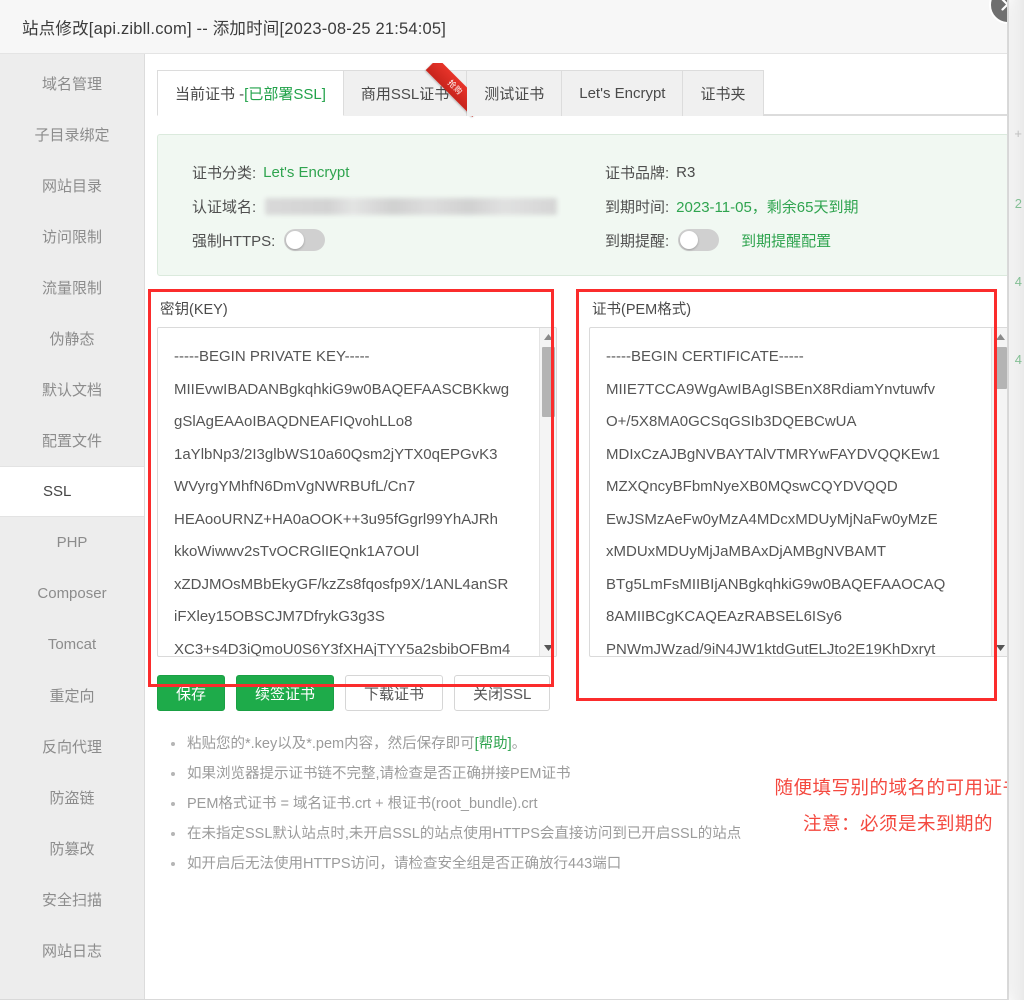 This screenshot has width=1024, height=1000. I want to click on cert-type-row: 证书分类: Let's Encrypt, so click(393, 172).